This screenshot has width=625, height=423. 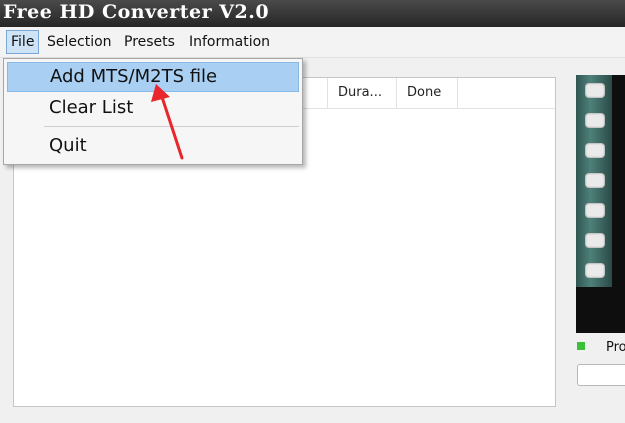 What do you see at coordinates (153, 146) in the screenshot?
I see `menu-item-quit: Quit` at bounding box center [153, 146].